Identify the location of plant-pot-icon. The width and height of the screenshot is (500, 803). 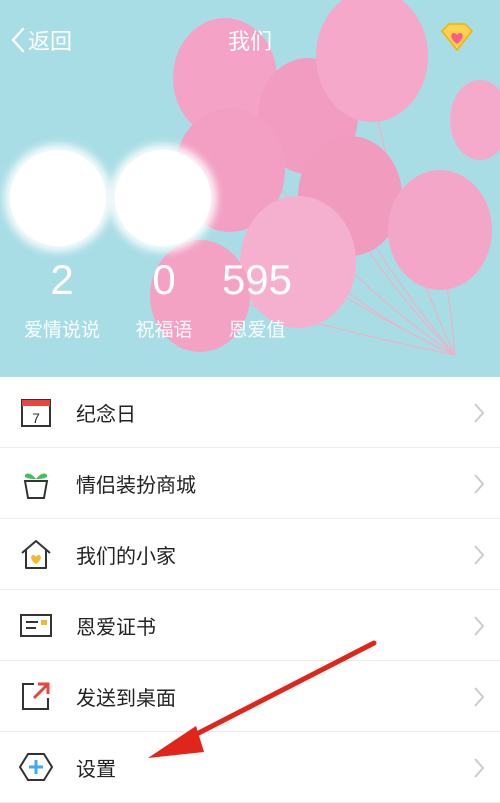
(36, 486).